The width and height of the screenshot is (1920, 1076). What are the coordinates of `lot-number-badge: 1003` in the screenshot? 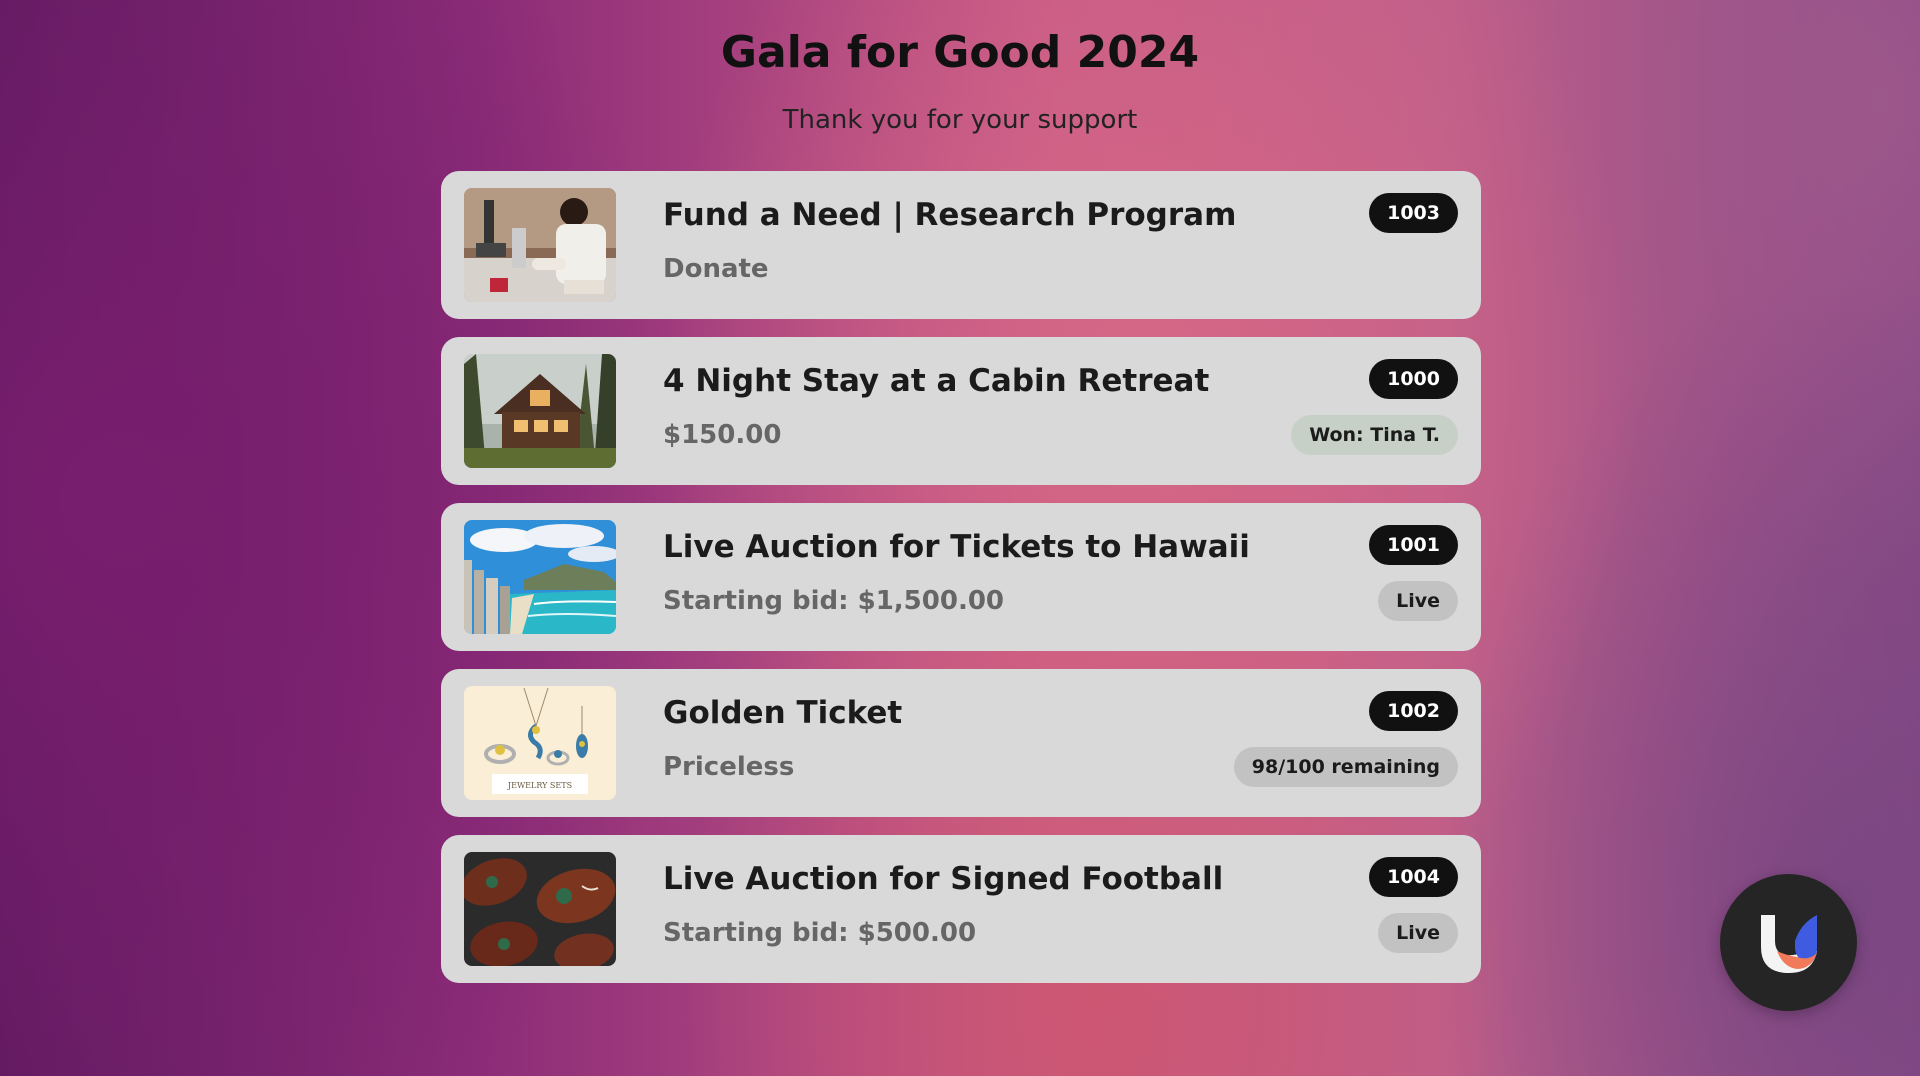 It's located at (1413, 213).